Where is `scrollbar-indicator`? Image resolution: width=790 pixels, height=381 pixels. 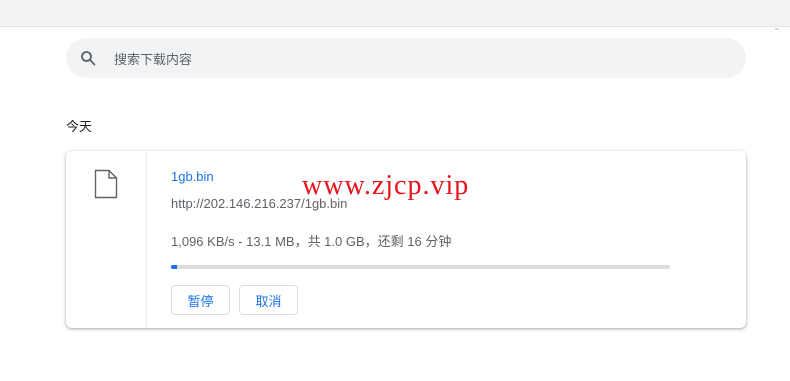
scrollbar-indicator is located at coordinates (777, 29).